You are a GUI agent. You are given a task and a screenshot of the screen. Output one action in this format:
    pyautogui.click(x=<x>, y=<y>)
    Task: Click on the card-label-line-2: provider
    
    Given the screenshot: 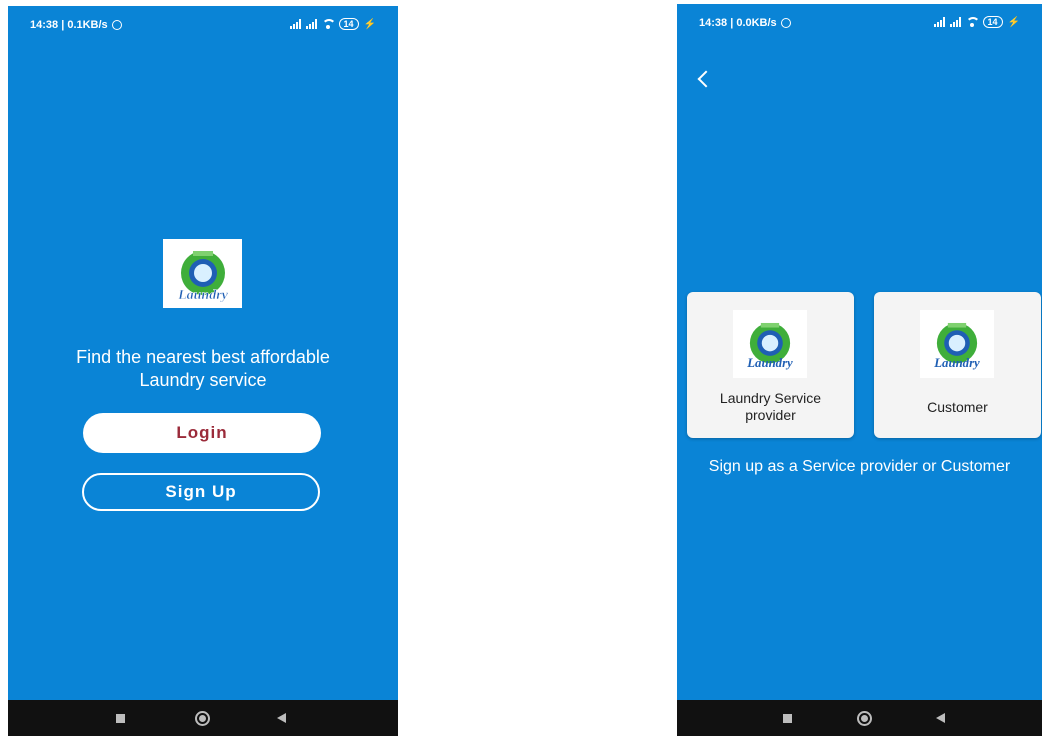 What is the action you would take?
    pyautogui.click(x=770, y=415)
    